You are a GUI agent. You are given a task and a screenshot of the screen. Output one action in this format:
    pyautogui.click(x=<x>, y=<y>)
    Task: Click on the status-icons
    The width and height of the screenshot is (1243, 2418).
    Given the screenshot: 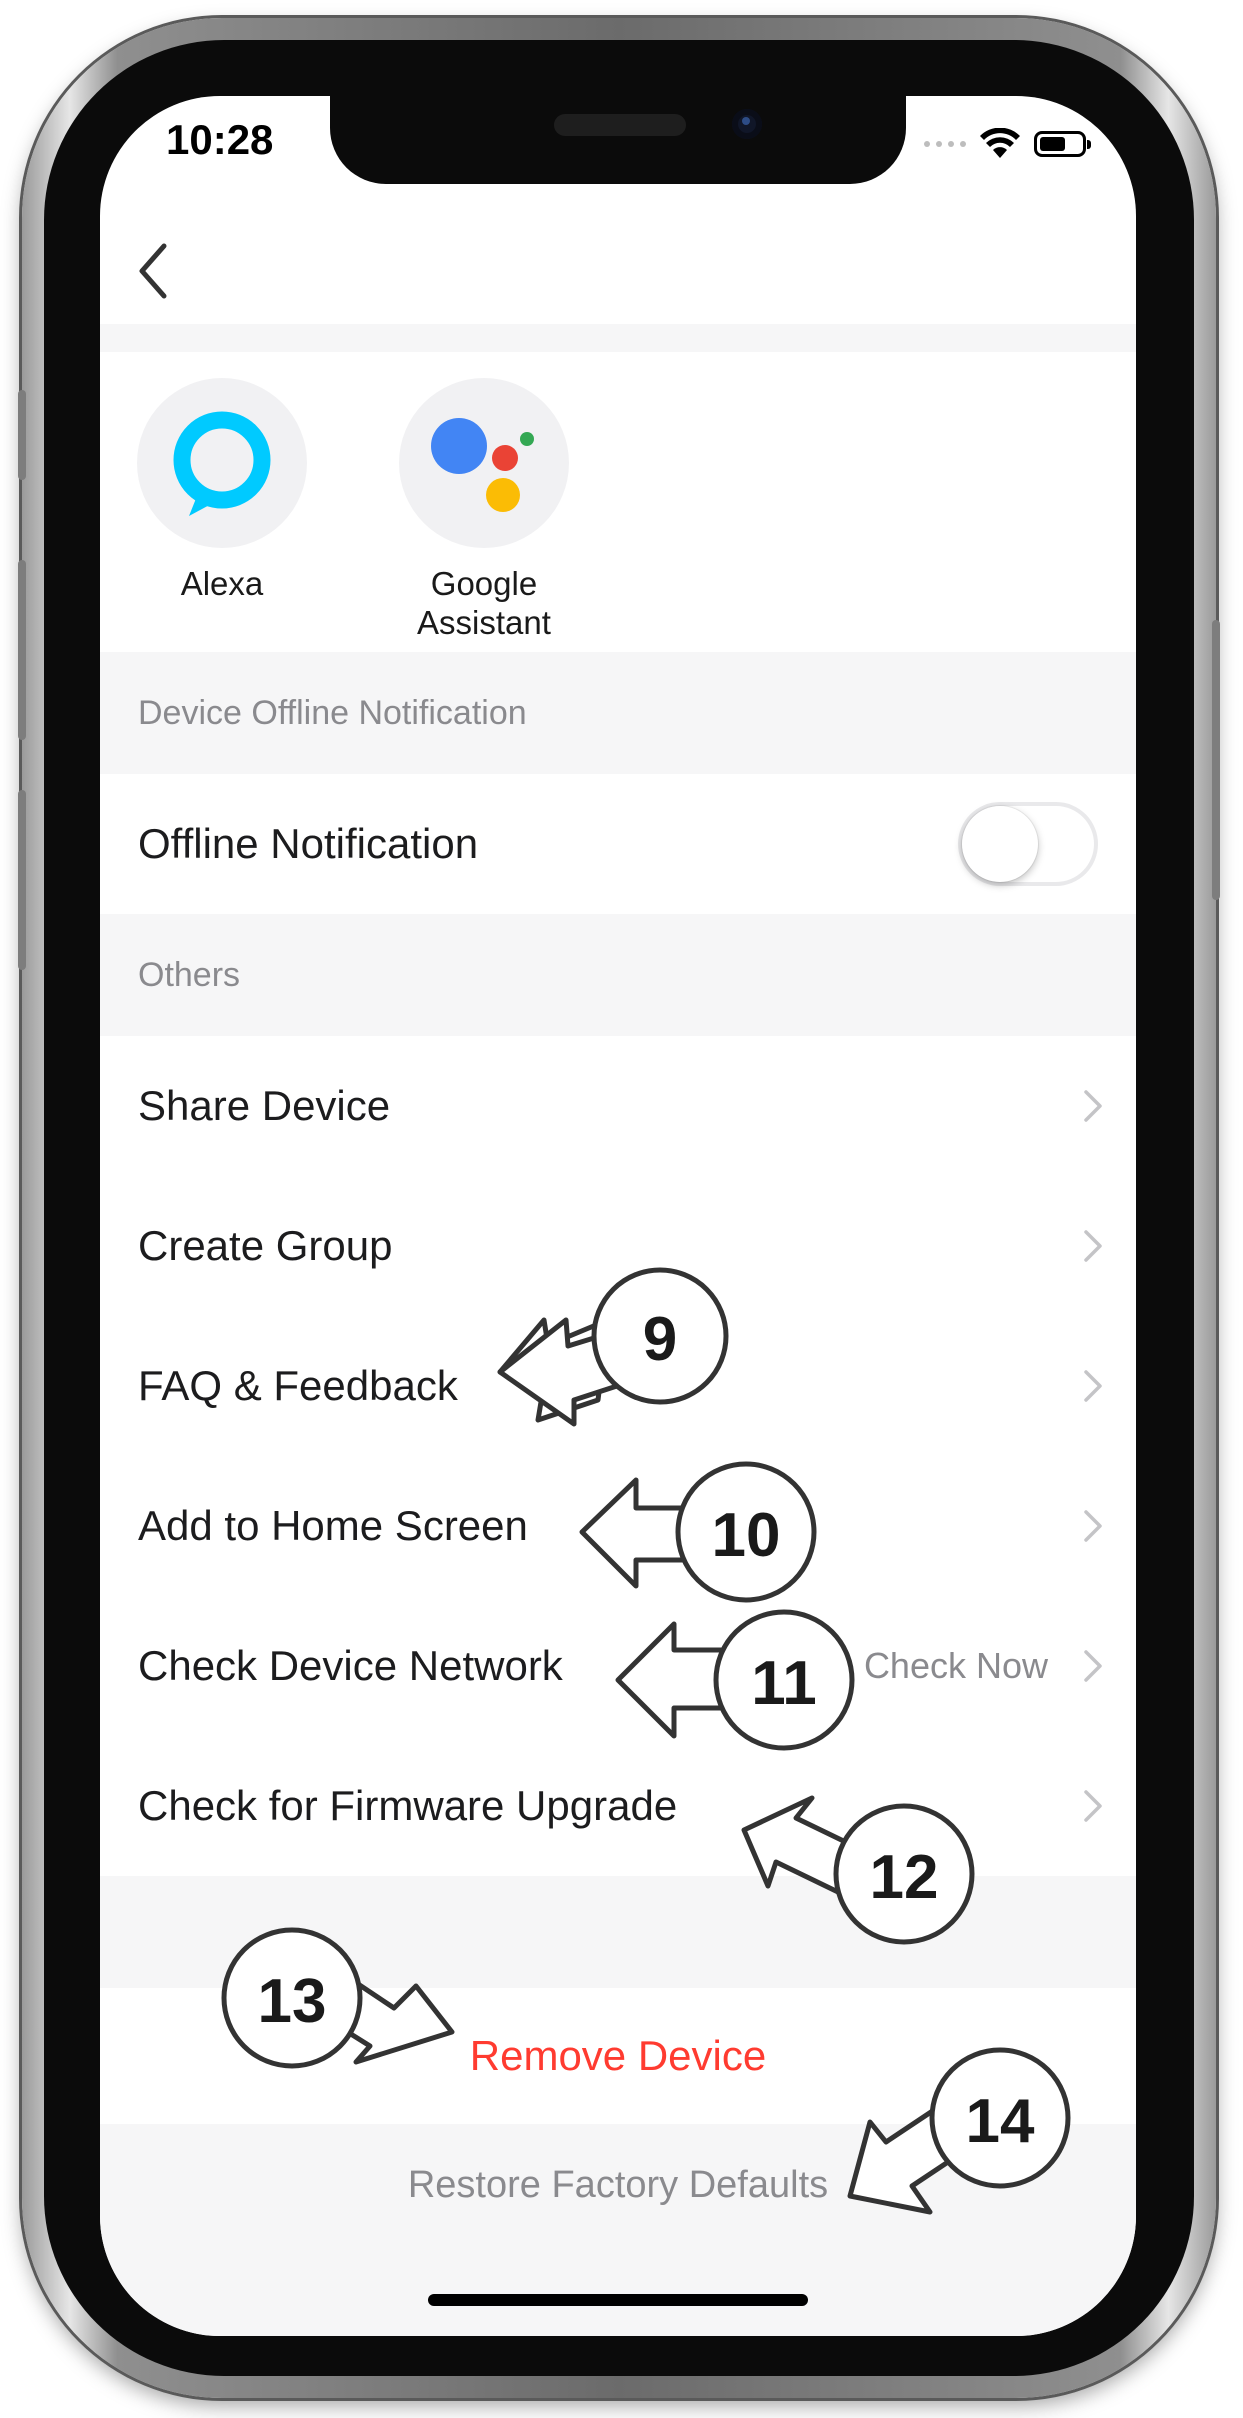 What is the action you would take?
    pyautogui.click(x=1007, y=144)
    